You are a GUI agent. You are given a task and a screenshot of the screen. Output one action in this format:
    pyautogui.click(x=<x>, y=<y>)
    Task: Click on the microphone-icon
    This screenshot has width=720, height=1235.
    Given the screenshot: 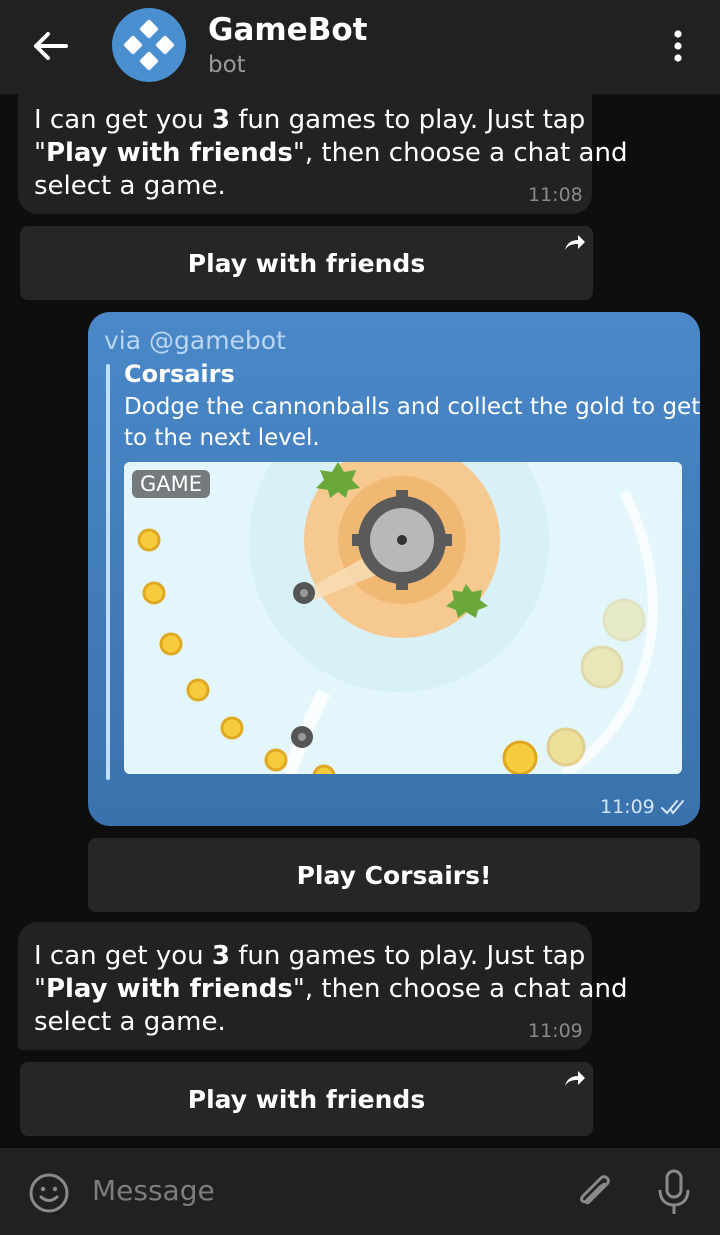 What is the action you would take?
    pyautogui.click(x=674, y=1192)
    